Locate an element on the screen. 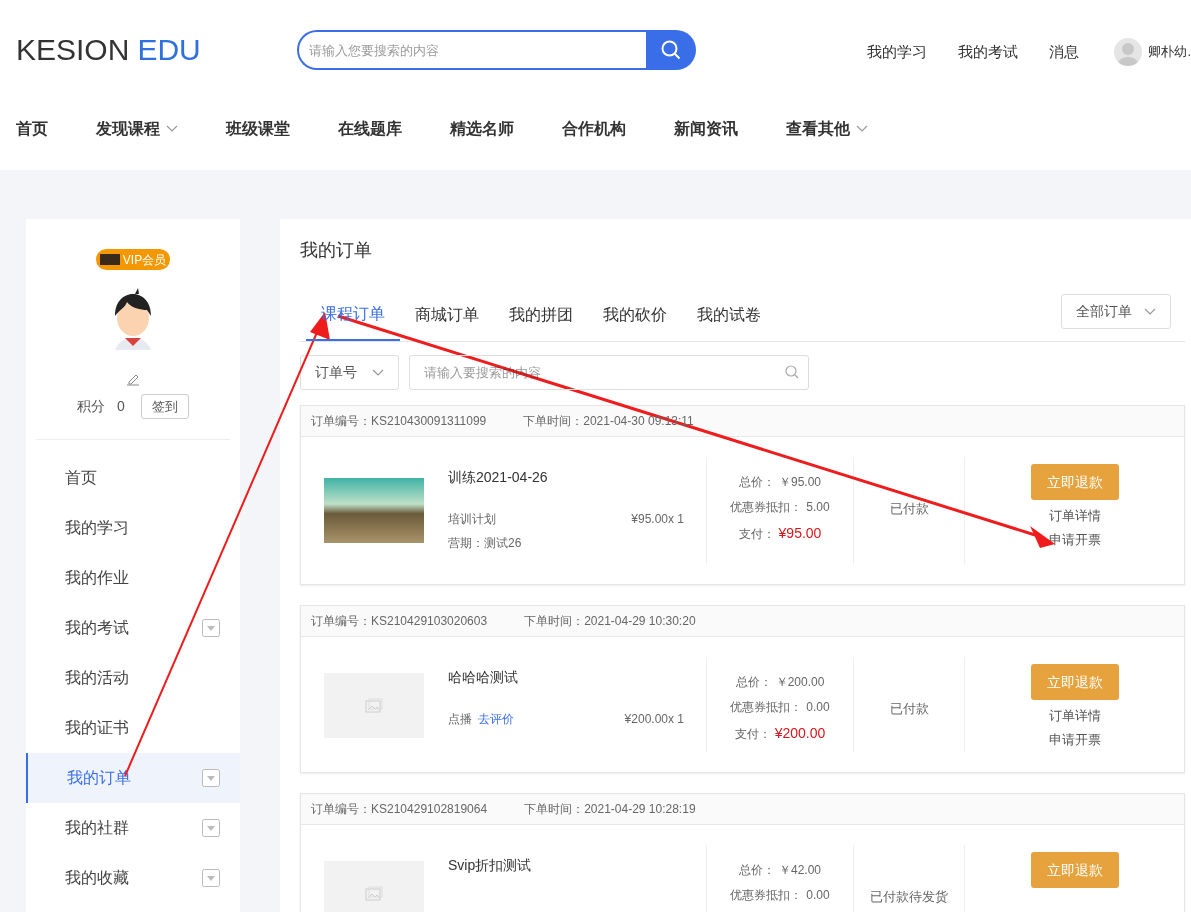 This screenshot has width=1191, height=912. paid-value: ¥200.00 is located at coordinates (800, 733).